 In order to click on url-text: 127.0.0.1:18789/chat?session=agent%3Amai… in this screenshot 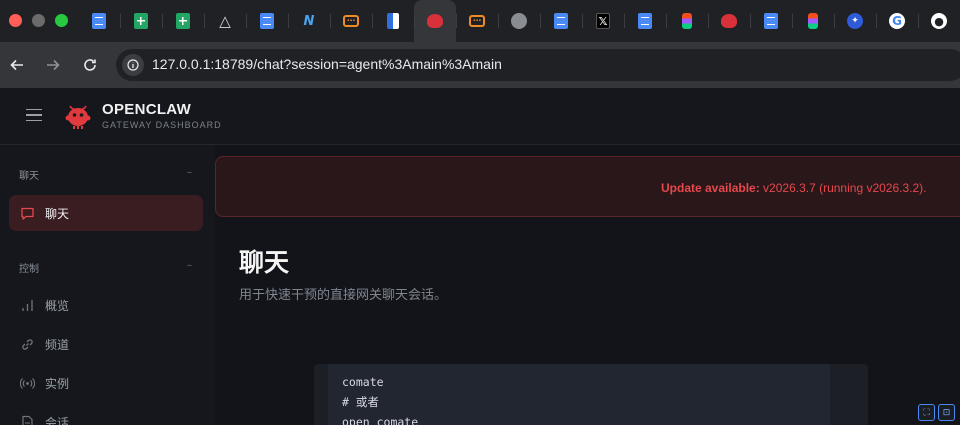, I will do `click(327, 64)`.